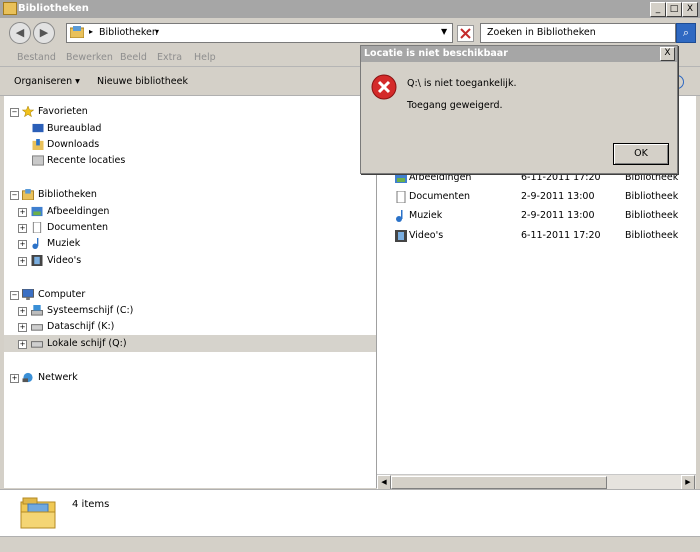 This screenshot has height=552, width=700. Describe the element at coordinates (58, 377) in the screenshot. I see `tree-label: Netwerk` at that location.